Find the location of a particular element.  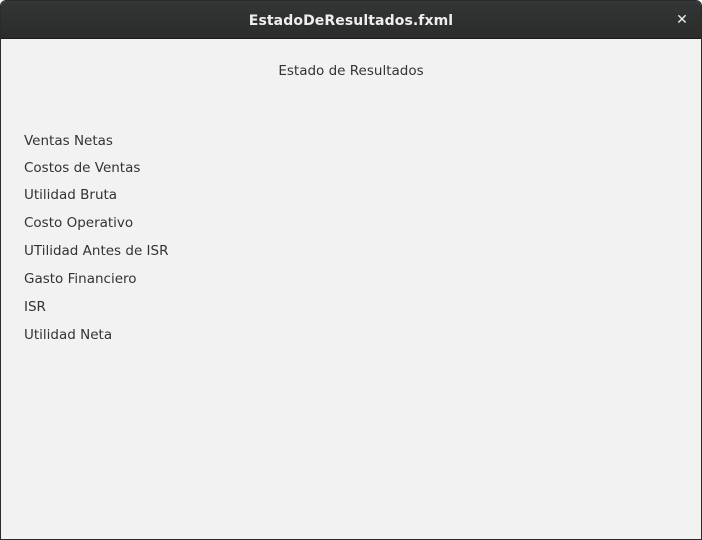

label-utilidad-neta: Utilidad Neta is located at coordinates (68, 335).